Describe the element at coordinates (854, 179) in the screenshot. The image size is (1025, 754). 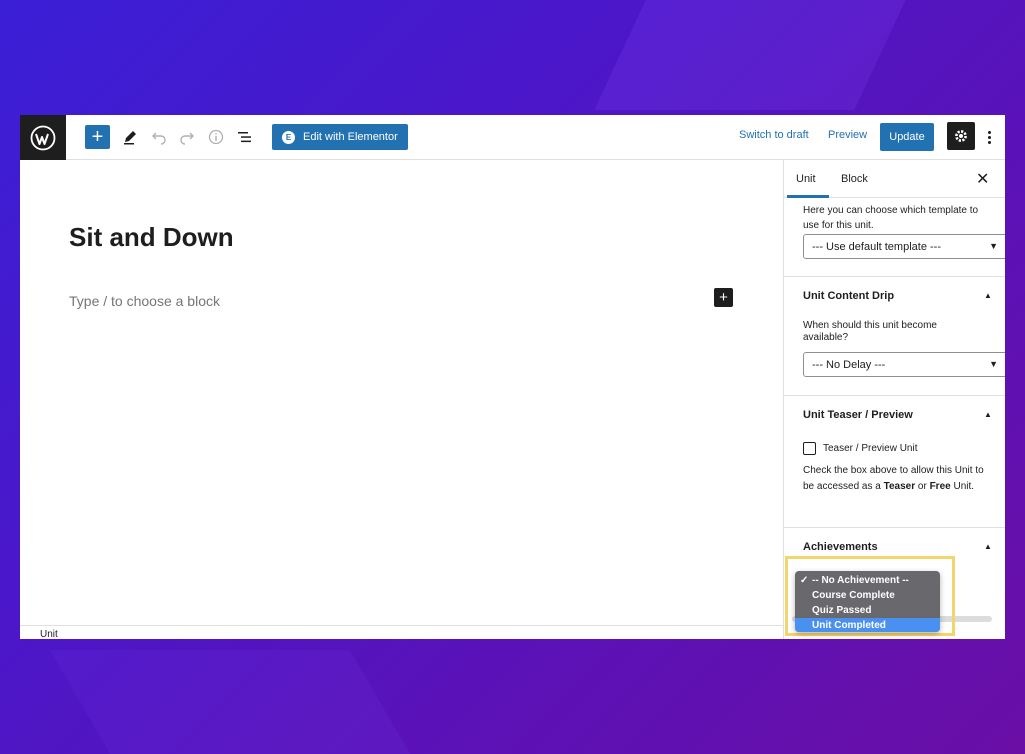
I see `tab-block: Block` at that location.